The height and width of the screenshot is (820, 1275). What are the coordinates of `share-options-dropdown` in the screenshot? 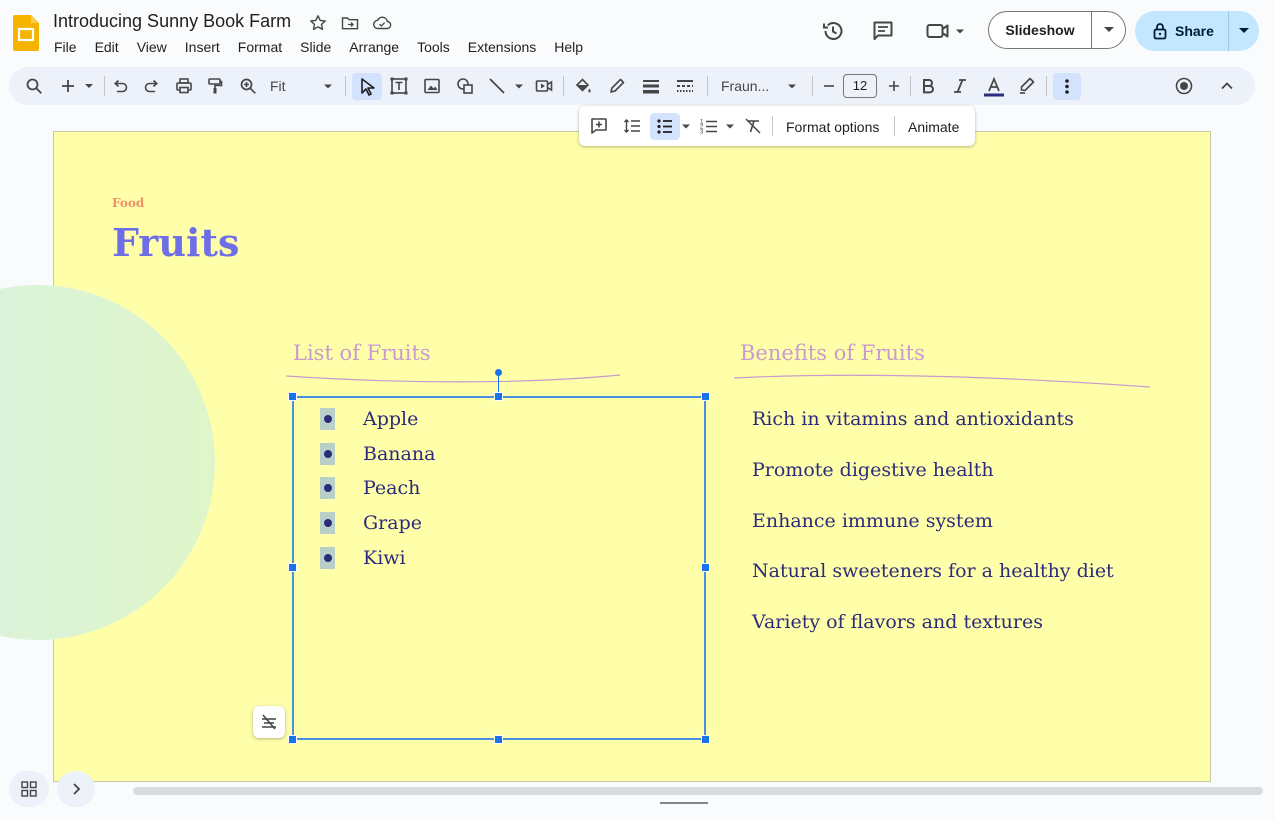 It's located at (1244, 31).